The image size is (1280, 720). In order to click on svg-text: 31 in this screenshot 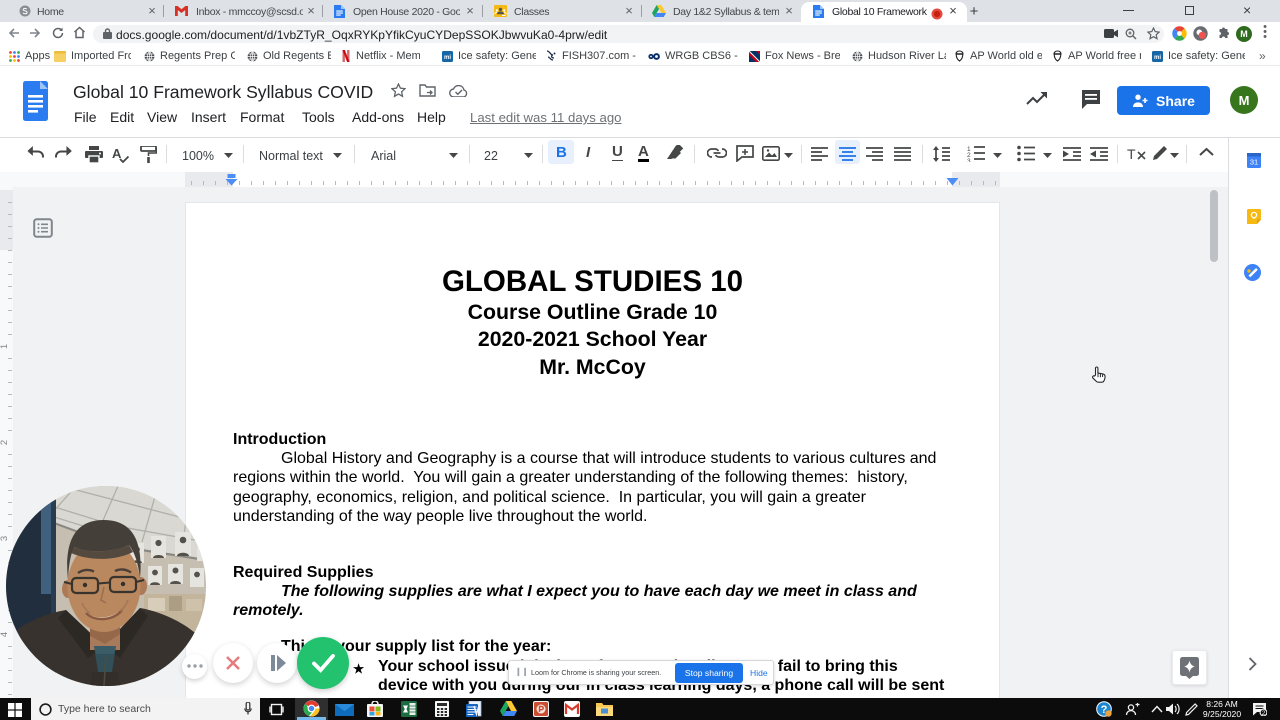, I will do `click(1254, 162)`.